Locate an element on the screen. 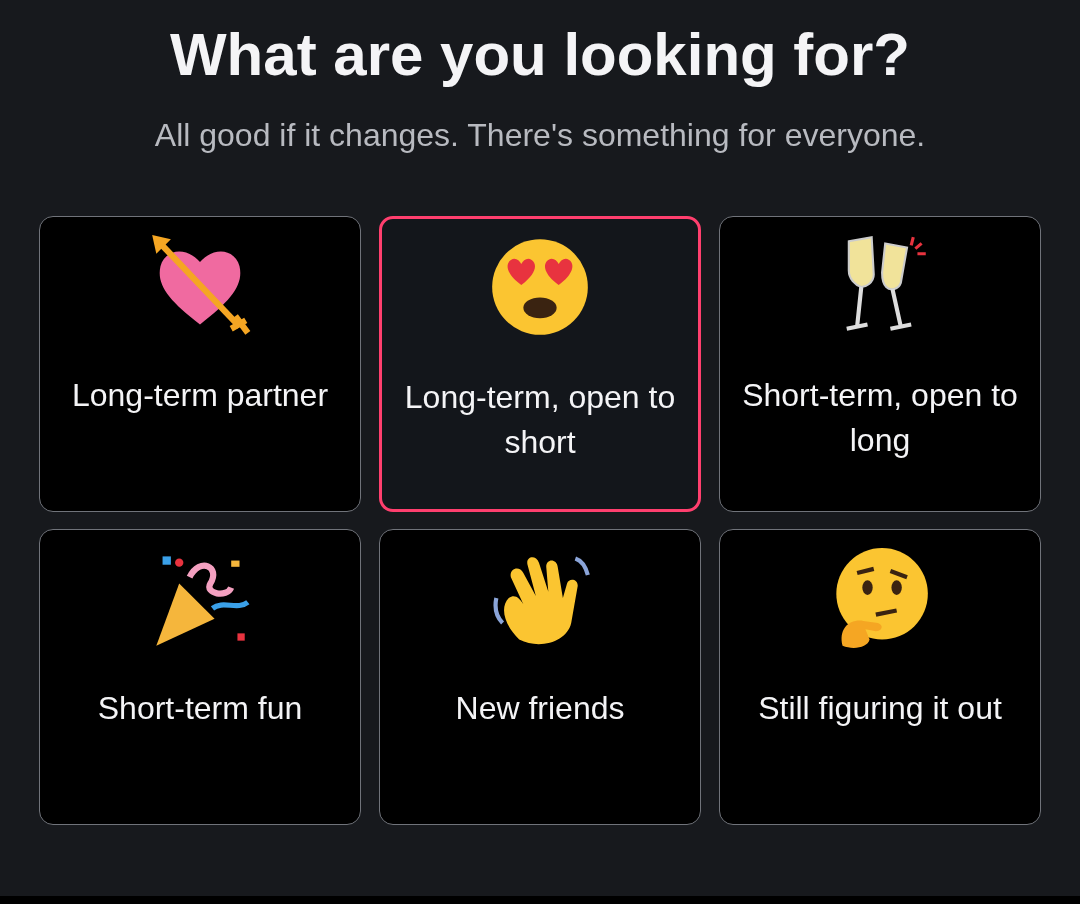 The width and height of the screenshot is (1080, 904). page-title: What are you looking for? is located at coordinates (540, 54).